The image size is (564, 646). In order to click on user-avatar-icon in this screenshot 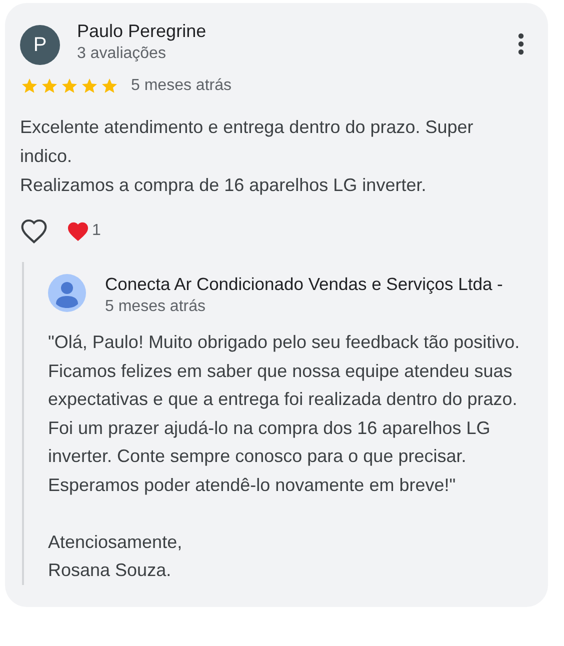, I will do `click(67, 293)`.